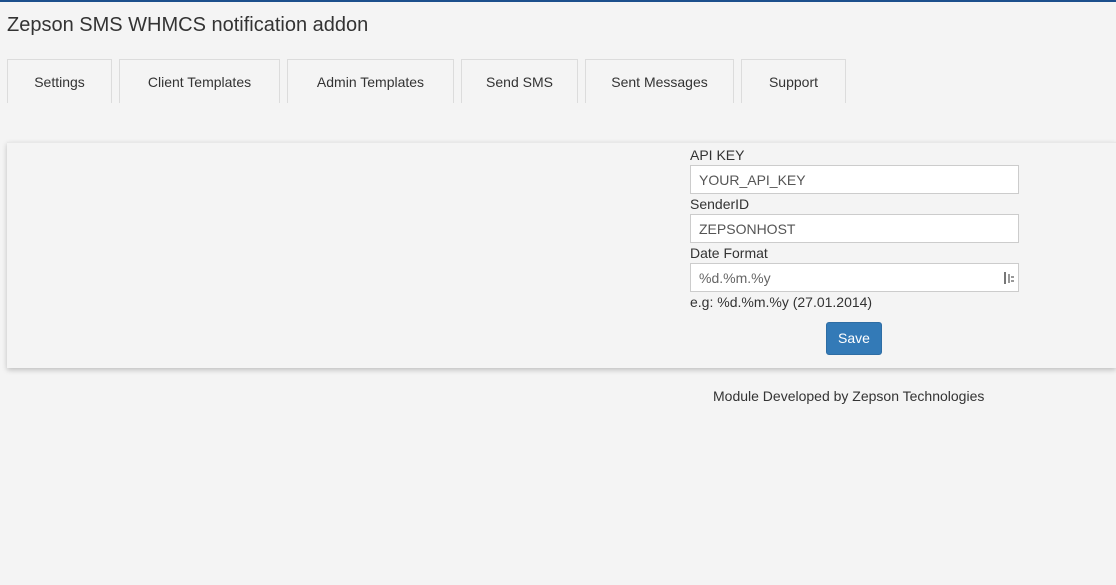  What do you see at coordinates (558, 1) in the screenshot?
I see `top-accent-bar` at bounding box center [558, 1].